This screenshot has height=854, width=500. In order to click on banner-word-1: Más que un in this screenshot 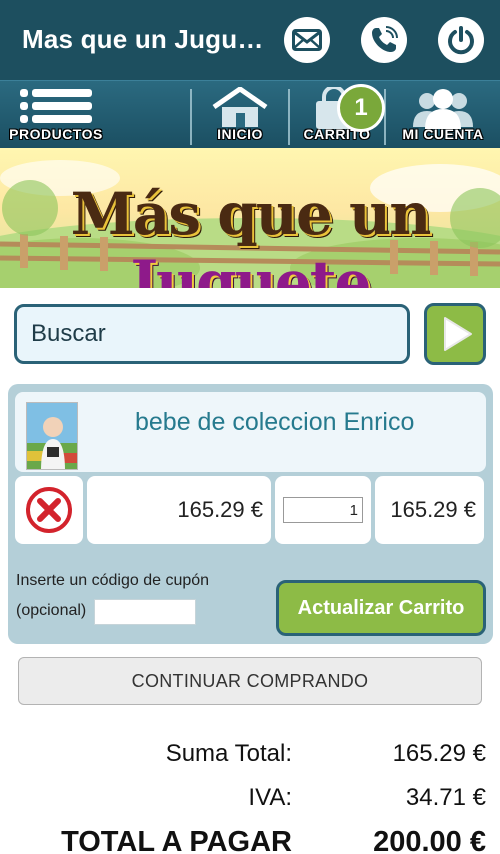, I will do `click(251, 214)`.